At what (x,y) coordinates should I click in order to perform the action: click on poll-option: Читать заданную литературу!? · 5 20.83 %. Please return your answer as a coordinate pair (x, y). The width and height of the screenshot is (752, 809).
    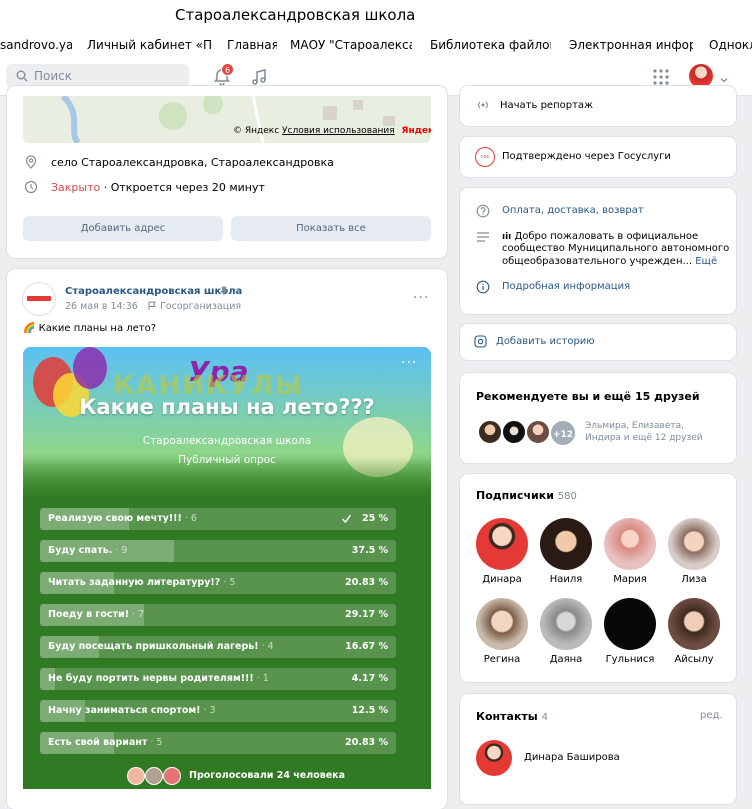
    Looking at the image, I should click on (218, 583).